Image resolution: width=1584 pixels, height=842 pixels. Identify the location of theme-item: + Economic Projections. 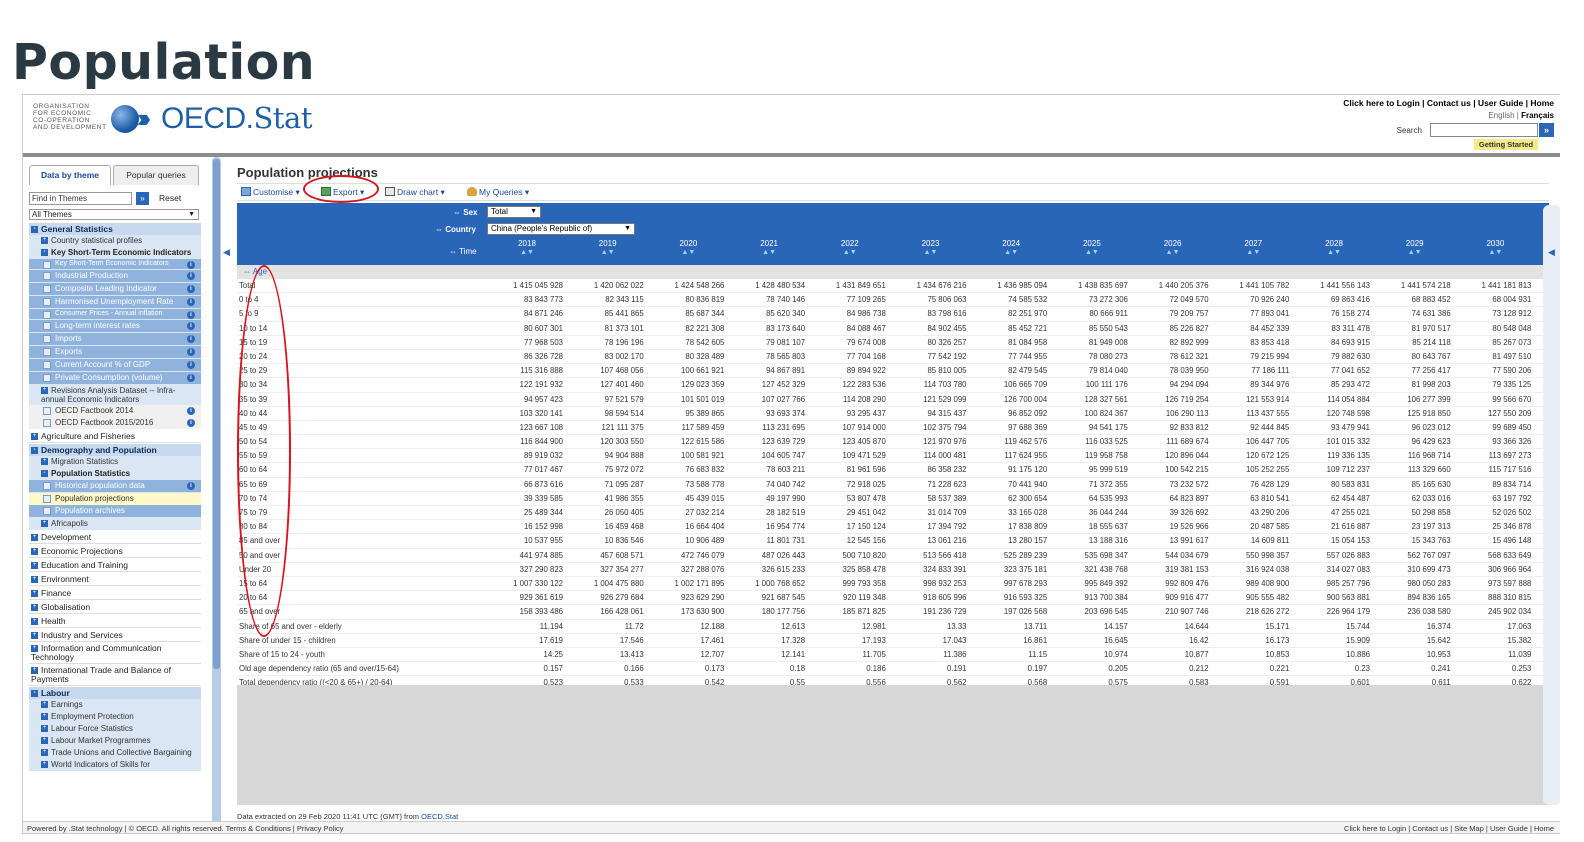
(115, 551).